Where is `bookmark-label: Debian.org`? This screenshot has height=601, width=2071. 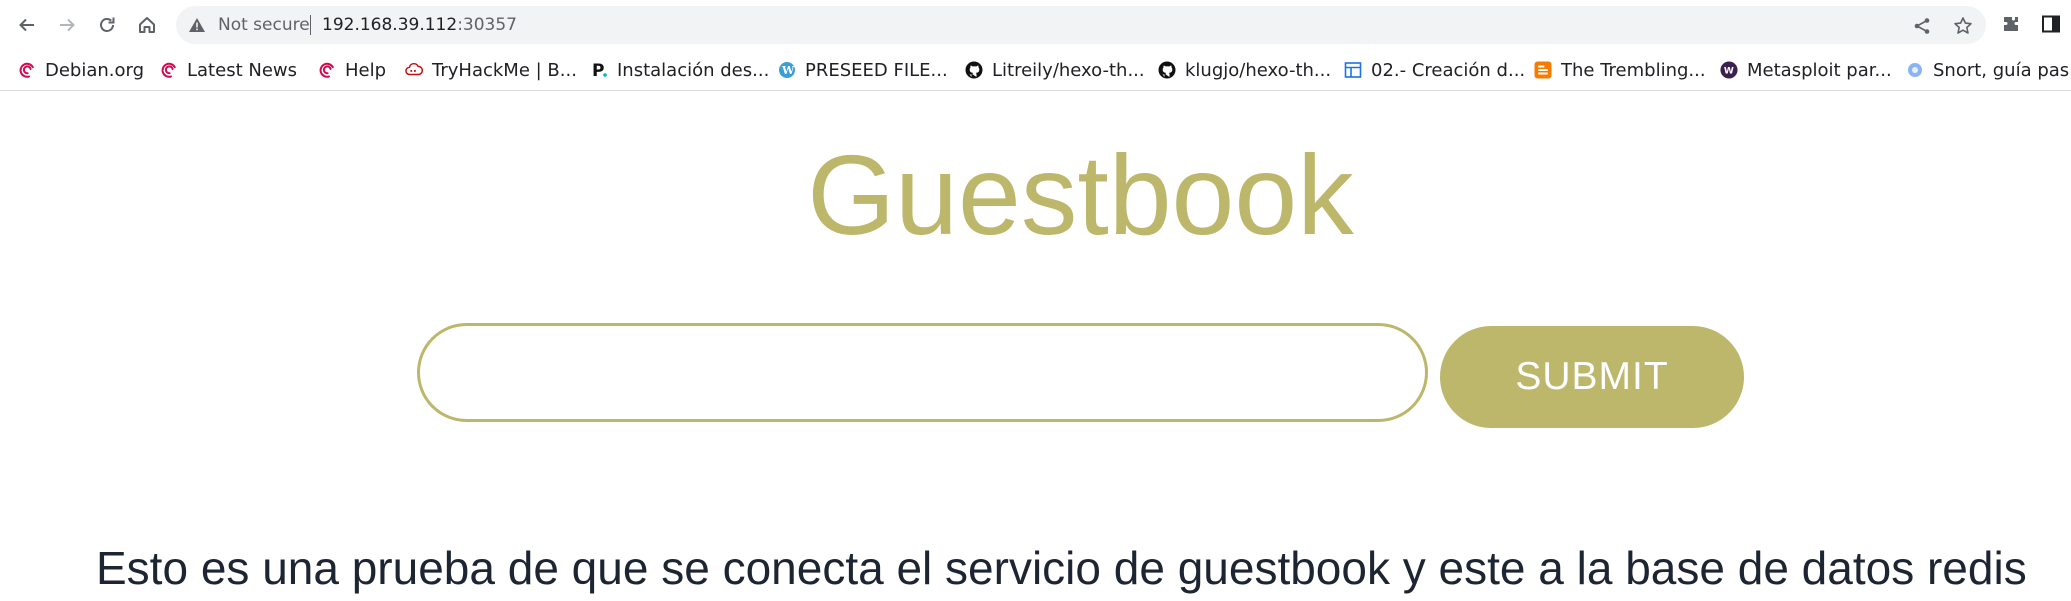 bookmark-label: Debian.org is located at coordinates (95, 70).